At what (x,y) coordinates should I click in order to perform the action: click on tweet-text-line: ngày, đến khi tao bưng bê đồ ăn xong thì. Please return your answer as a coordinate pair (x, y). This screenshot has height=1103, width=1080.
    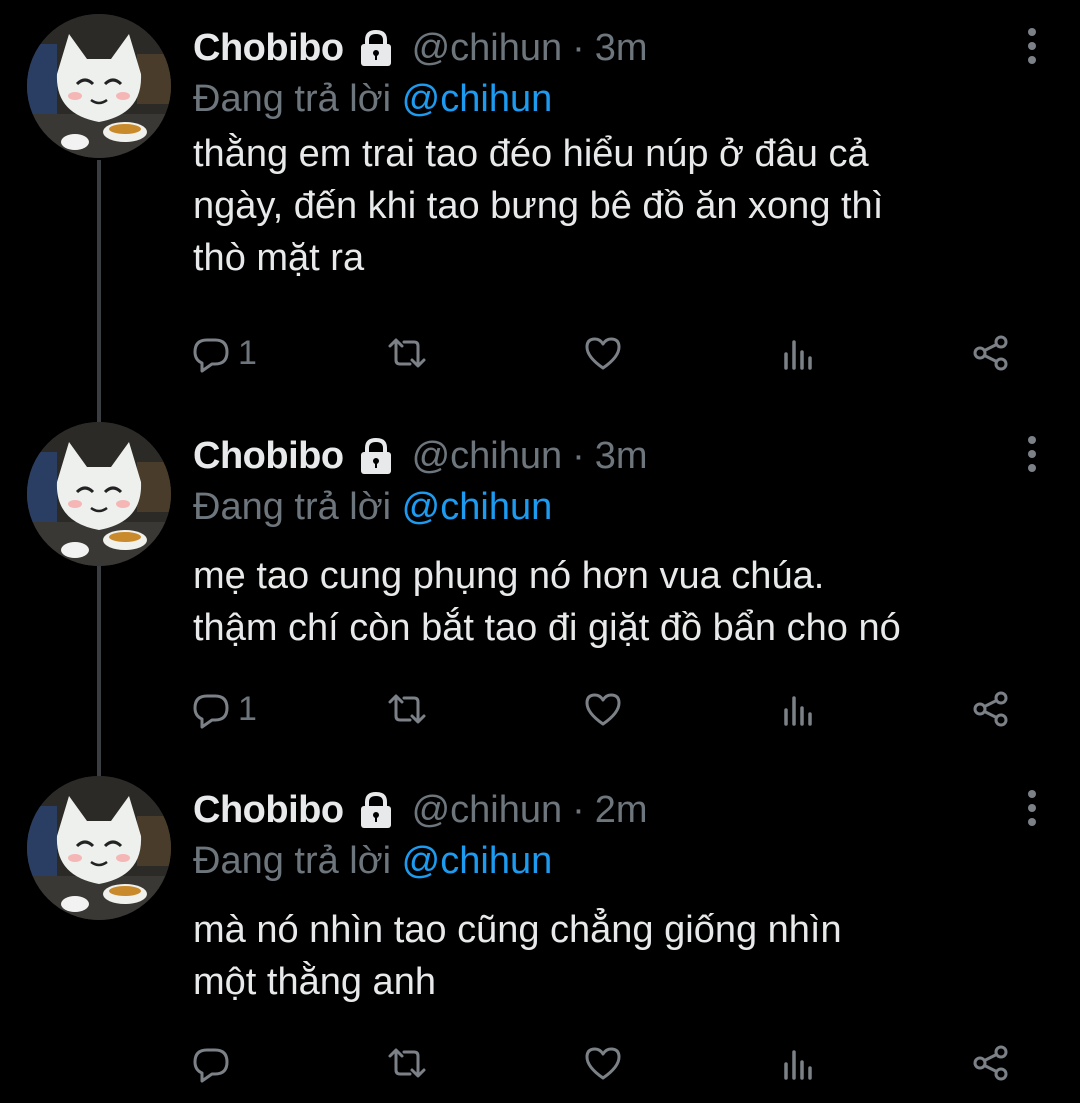
    Looking at the image, I should click on (538, 206).